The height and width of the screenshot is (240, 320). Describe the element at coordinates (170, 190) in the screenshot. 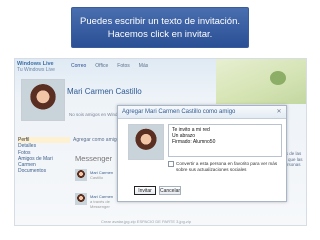

I see `cancel-button: Cancelar` at that location.